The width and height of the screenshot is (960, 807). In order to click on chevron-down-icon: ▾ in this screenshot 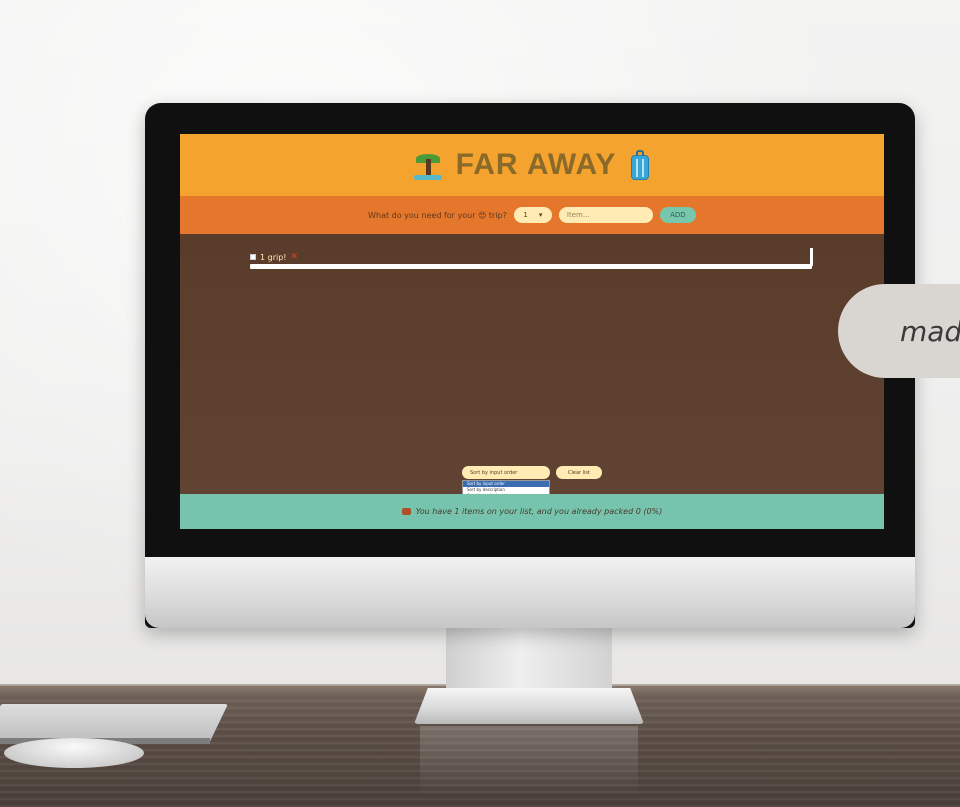, I will do `click(540, 215)`.